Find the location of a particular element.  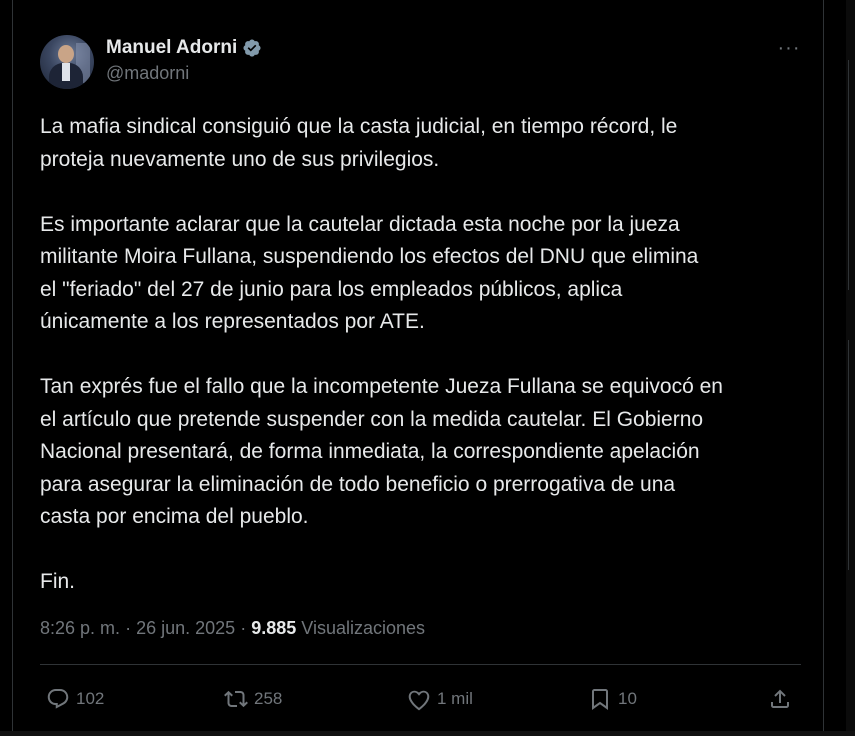

heart-icon is located at coordinates (419, 700).